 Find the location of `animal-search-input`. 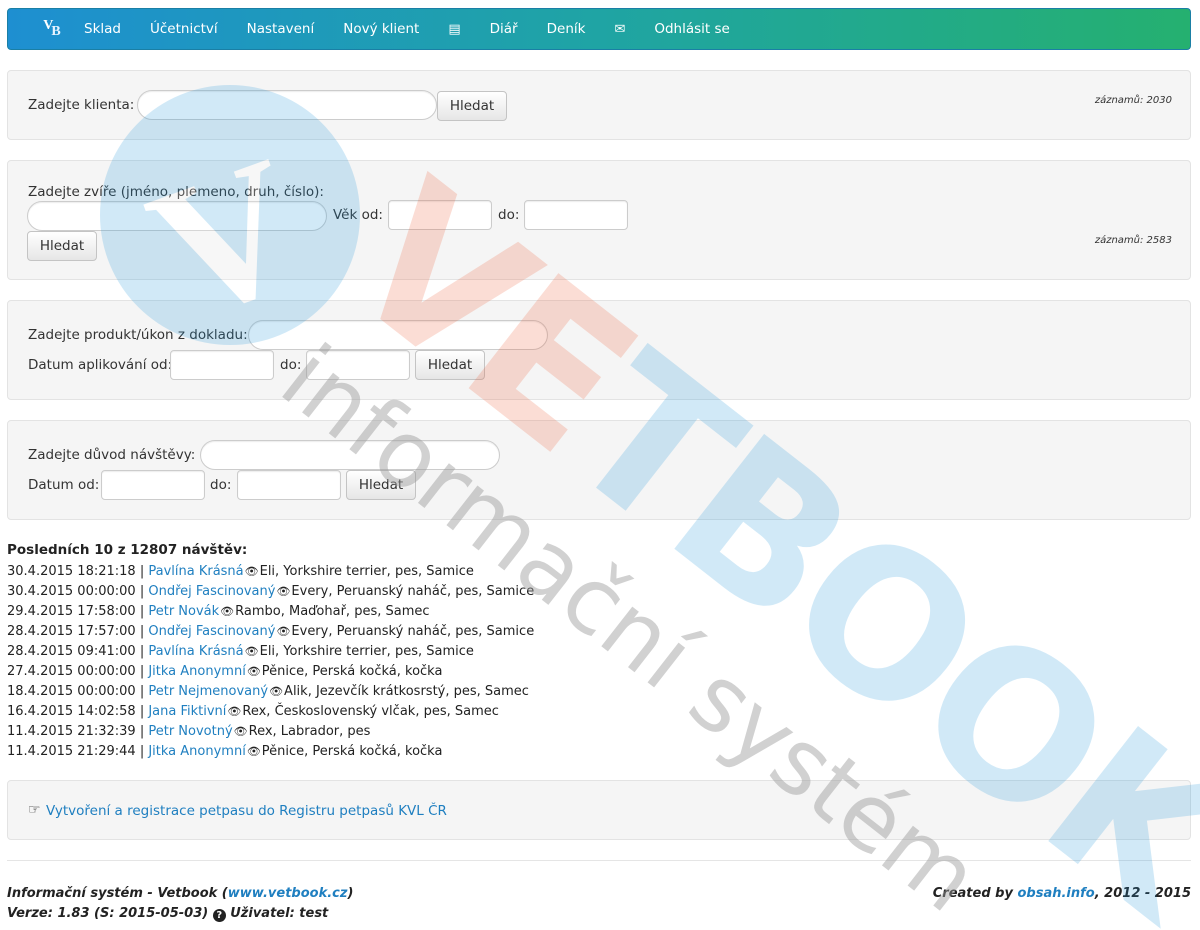

animal-search-input is located at coordinates (177, 216).